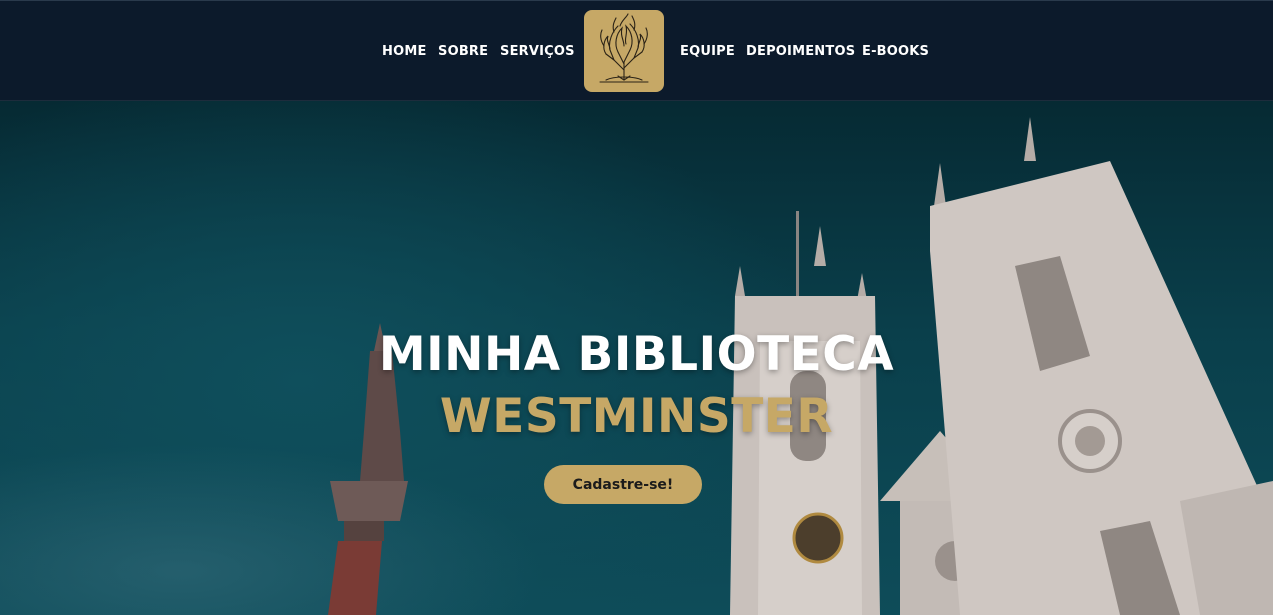 Image resolution: width=1273 pixels, height=615 pixels. I want to click on hero-title-line1: MINHA BIBLIOTECA, so click(636, 354).